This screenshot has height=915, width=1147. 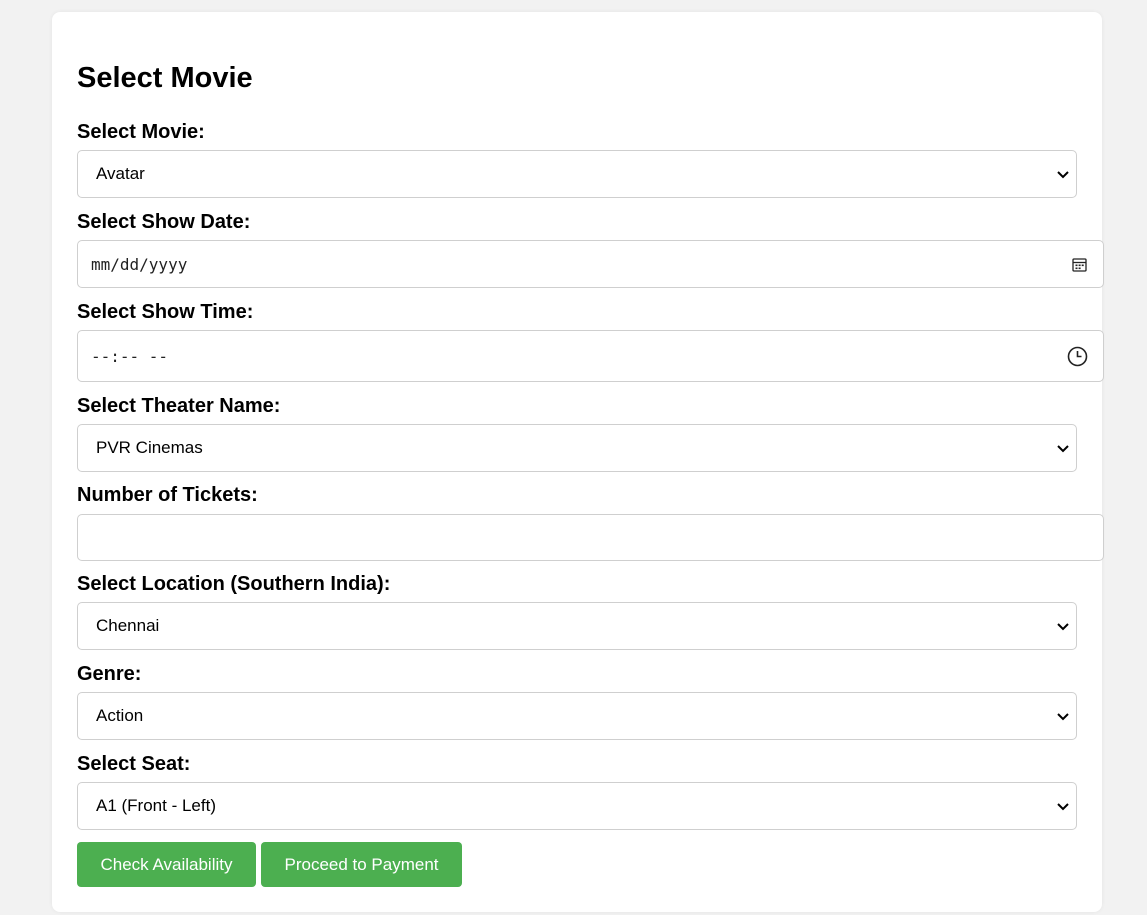 What do you see at coordinates (167, 495) in the screenshot?
I see `tickets-label: Number of Tickets:` at bounding box center [167, 495].